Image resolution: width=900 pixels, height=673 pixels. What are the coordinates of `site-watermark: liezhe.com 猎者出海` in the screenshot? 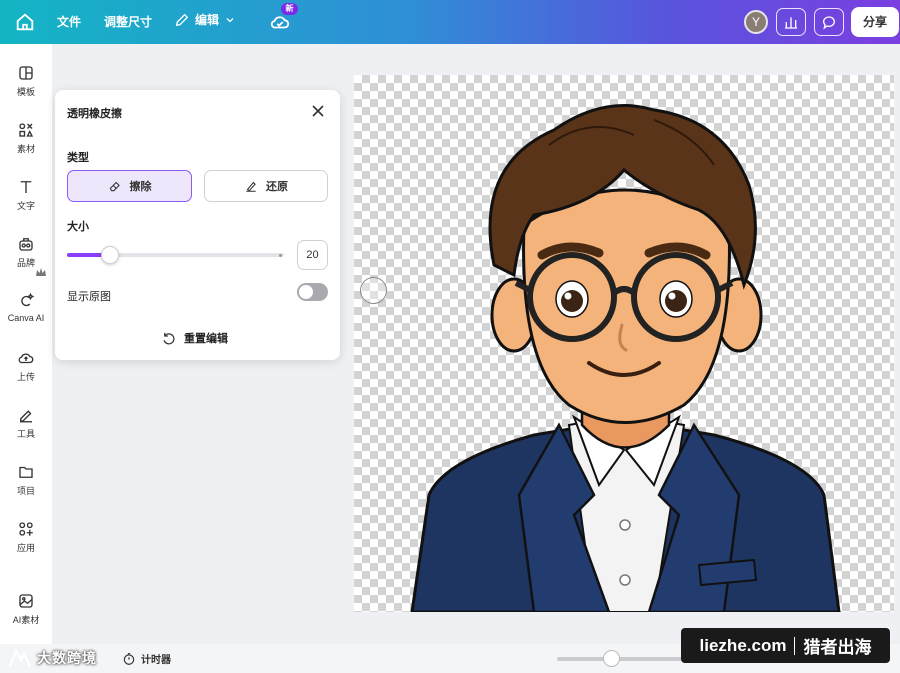 It's located at (785, 645).